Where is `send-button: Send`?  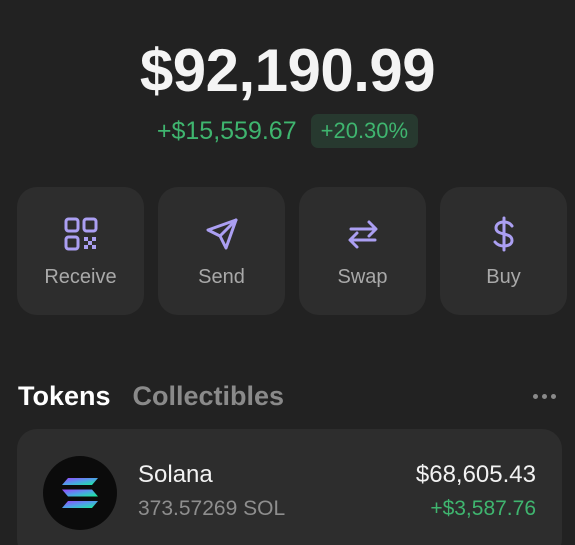 send-button: Send is located at coordinates (221, 251).